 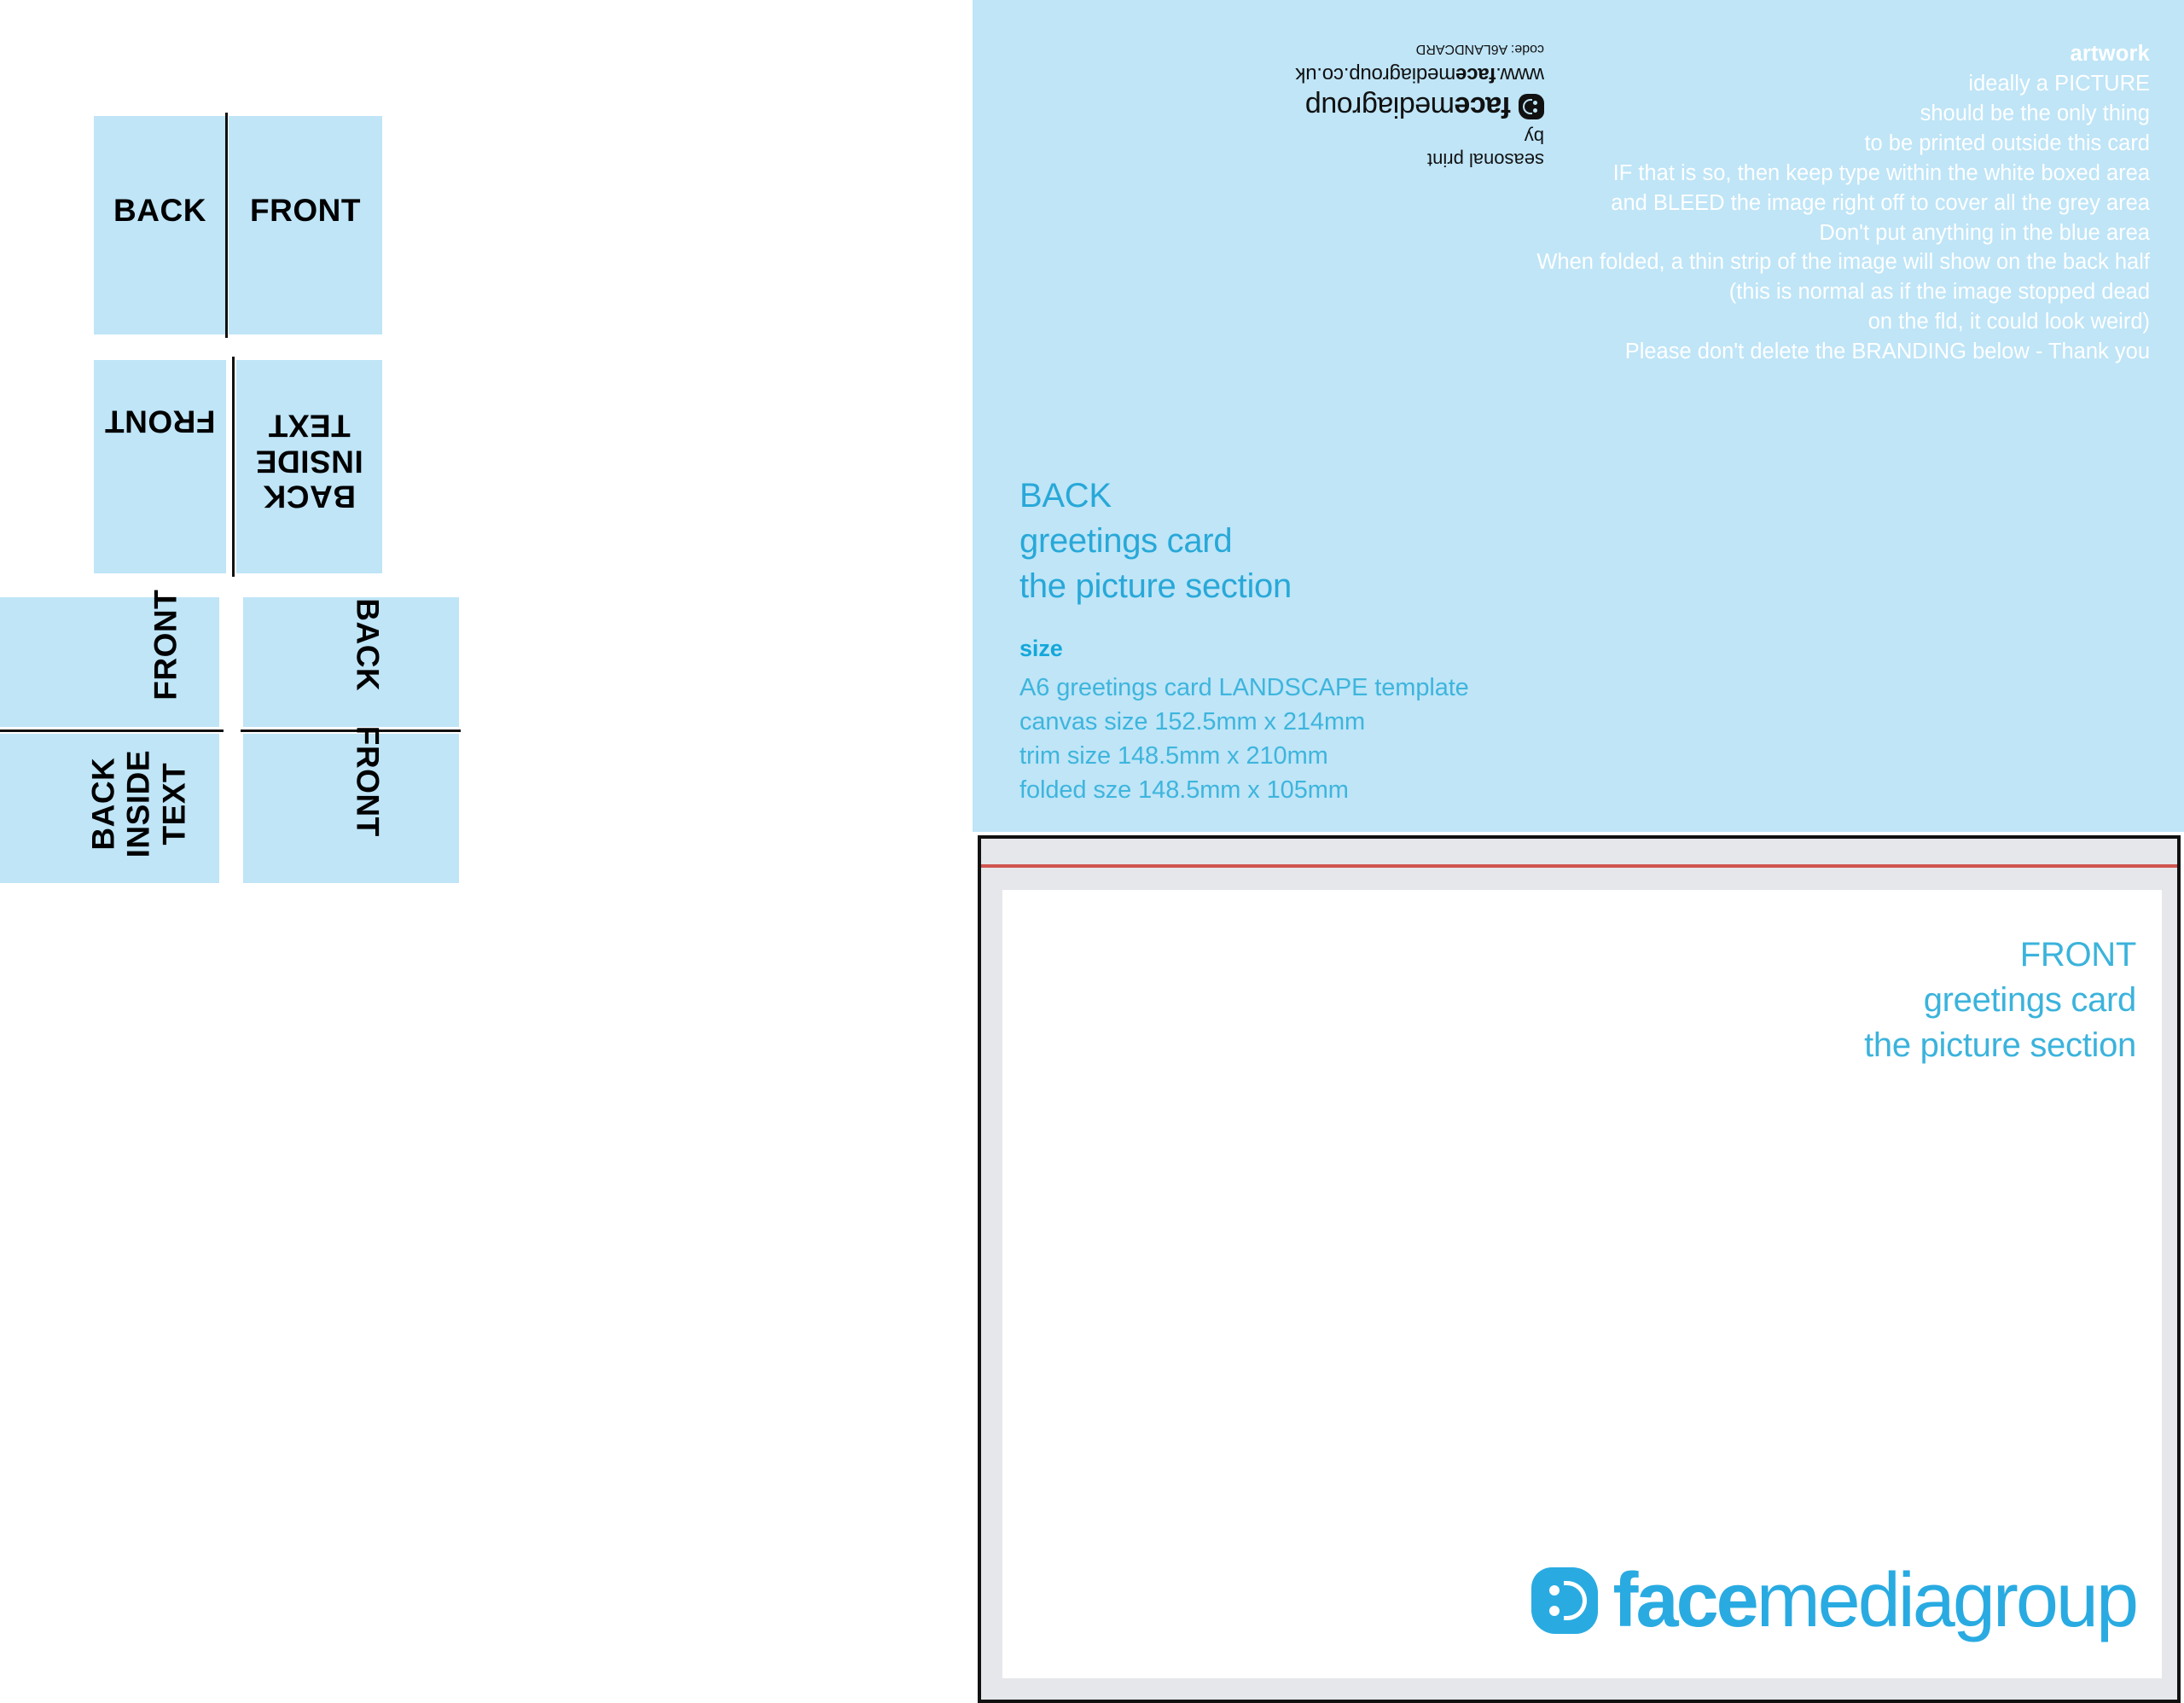 I want to click on artwork-note-heading: artwork, so click(x=2110, y=54).